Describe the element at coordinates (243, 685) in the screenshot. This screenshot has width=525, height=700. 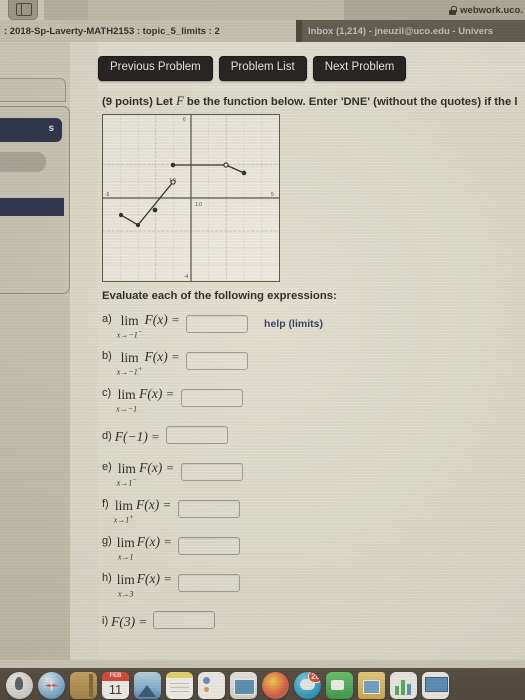
I see `dock-item-preview` at that location.